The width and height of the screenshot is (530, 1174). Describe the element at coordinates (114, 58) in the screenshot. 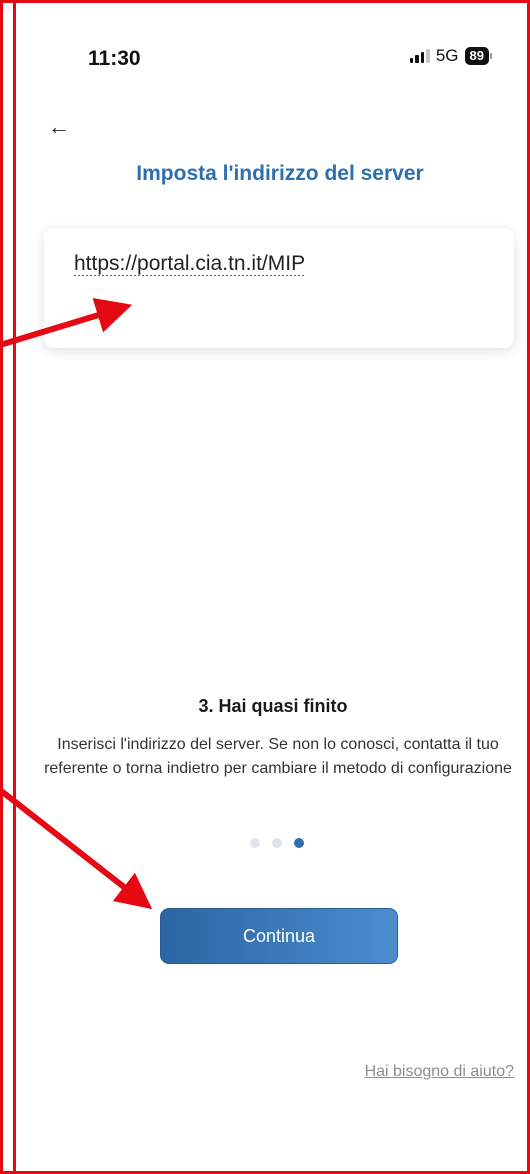

I see `status-time: 11:30` at that location.